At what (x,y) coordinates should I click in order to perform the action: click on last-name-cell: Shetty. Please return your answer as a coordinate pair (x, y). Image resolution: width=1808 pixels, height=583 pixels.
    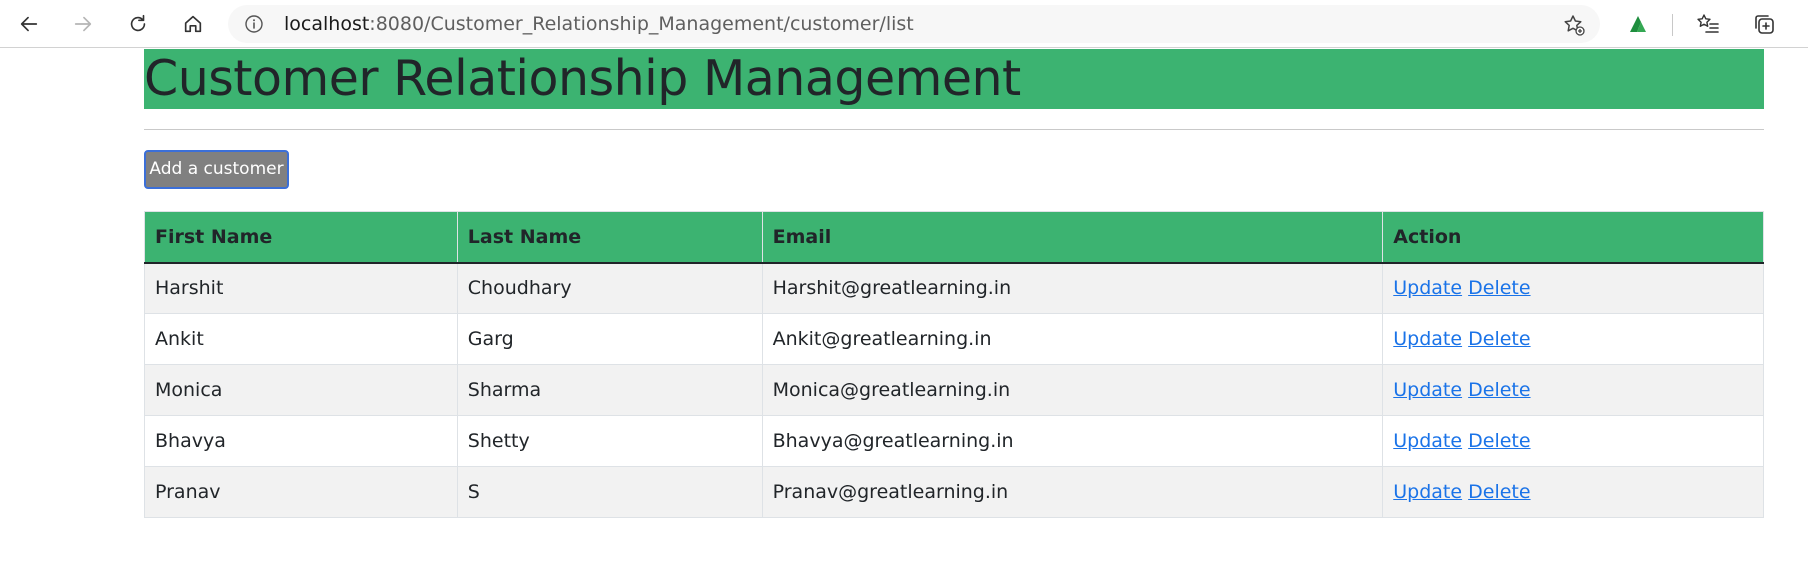
    Looking at the image, I should click on (609, 441).